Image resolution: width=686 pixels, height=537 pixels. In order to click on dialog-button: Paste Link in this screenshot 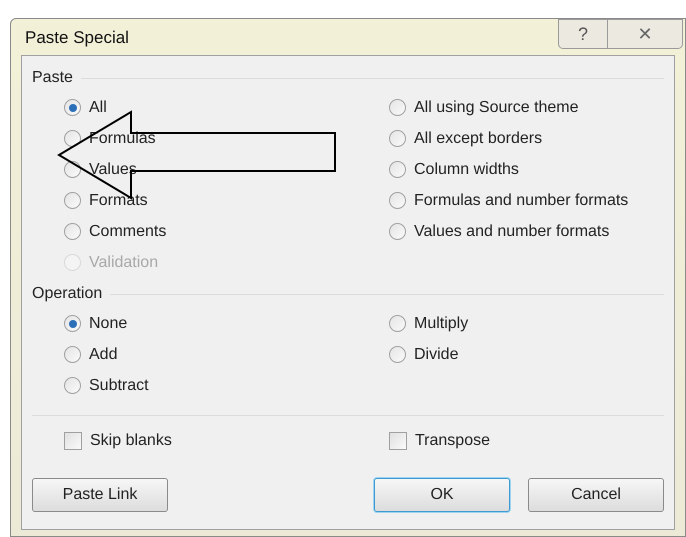, I will do `click(100, 495)`.